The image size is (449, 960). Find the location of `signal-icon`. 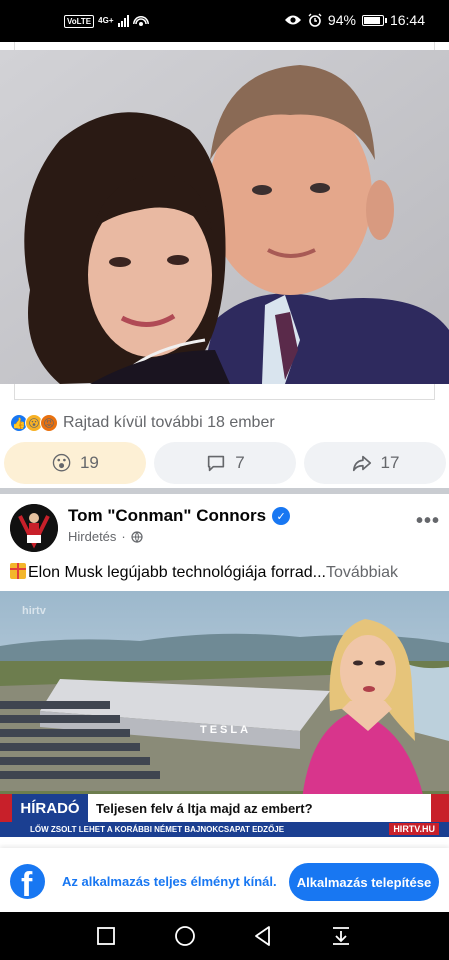

signal-icon is located at coordinates (123, 21).